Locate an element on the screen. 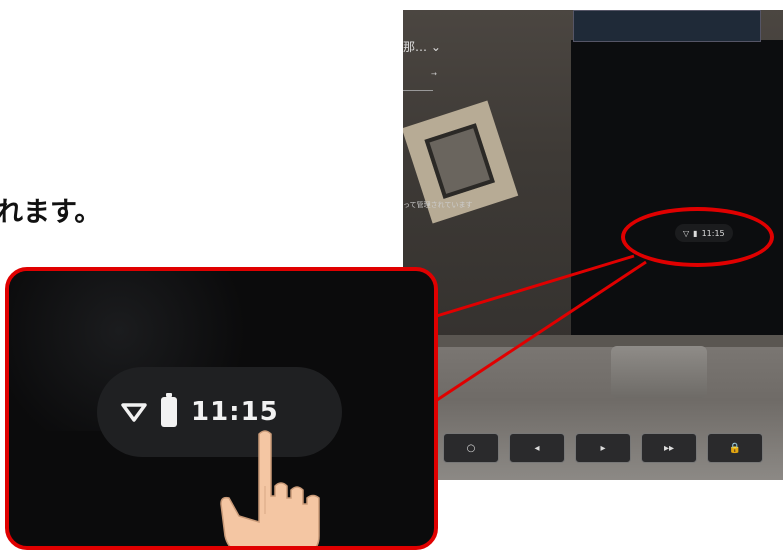 The width and height of the screenshot is (783, 555). function-keys: ○ ◂ ▸ ▸▸ 🔒 is located at coordinates (603, 448).